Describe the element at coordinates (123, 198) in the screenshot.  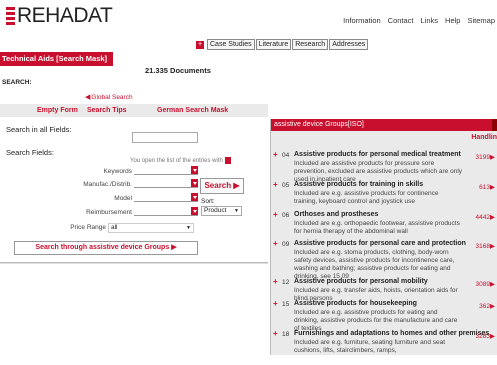
I see `model-label: Model` at that location.